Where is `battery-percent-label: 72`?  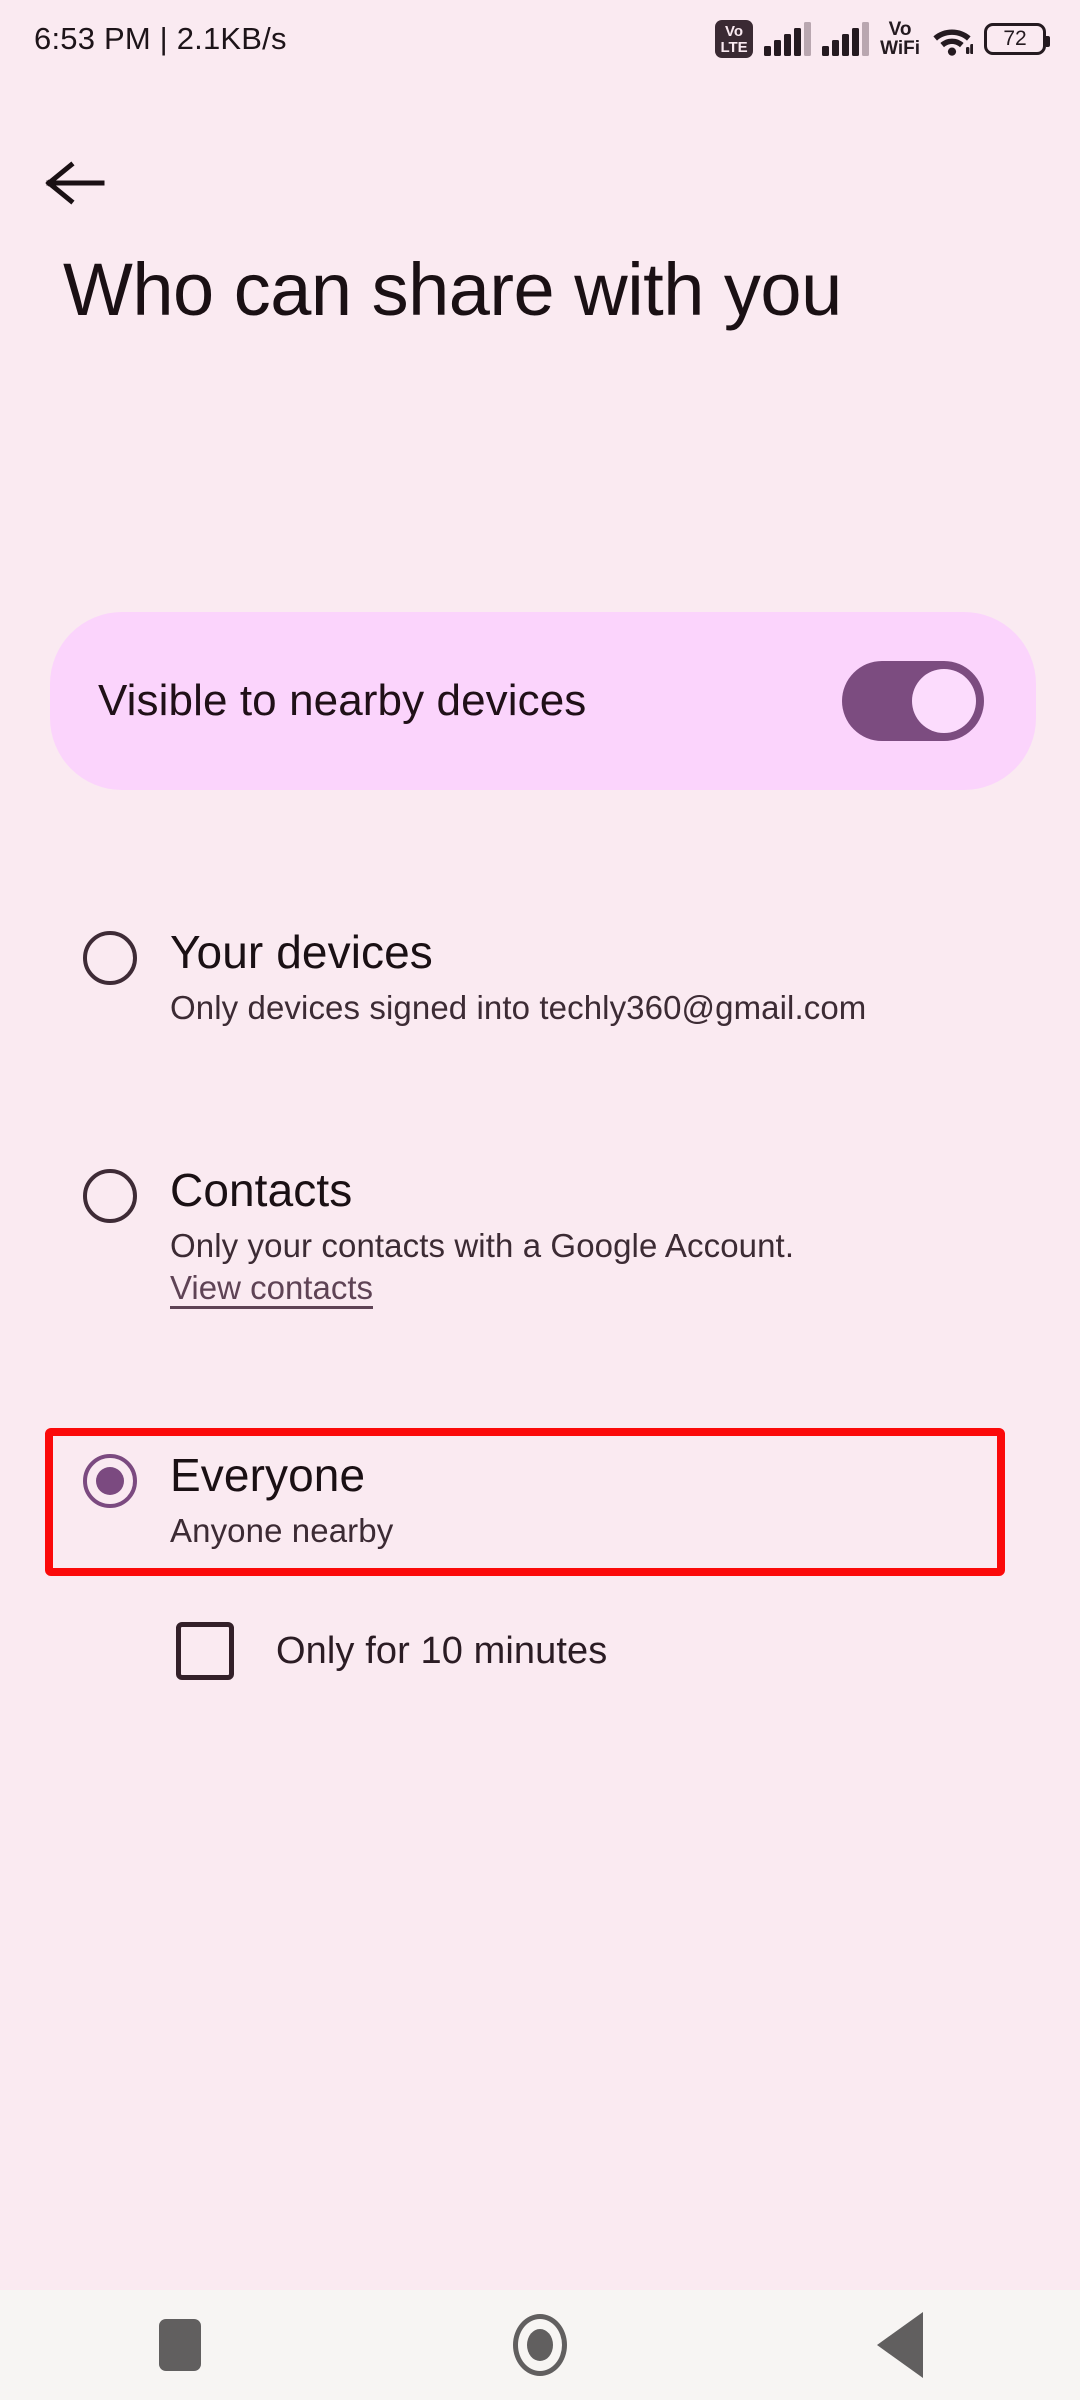 battery-percent-label: 72 is located at coordinates (1015, 38).